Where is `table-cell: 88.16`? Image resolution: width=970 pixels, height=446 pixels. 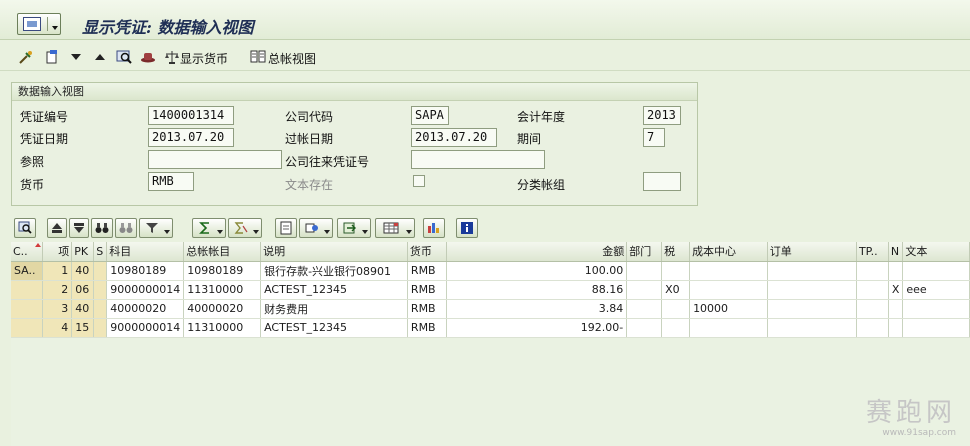 table-cell: 88.16 is located at coordinates (537, 290).